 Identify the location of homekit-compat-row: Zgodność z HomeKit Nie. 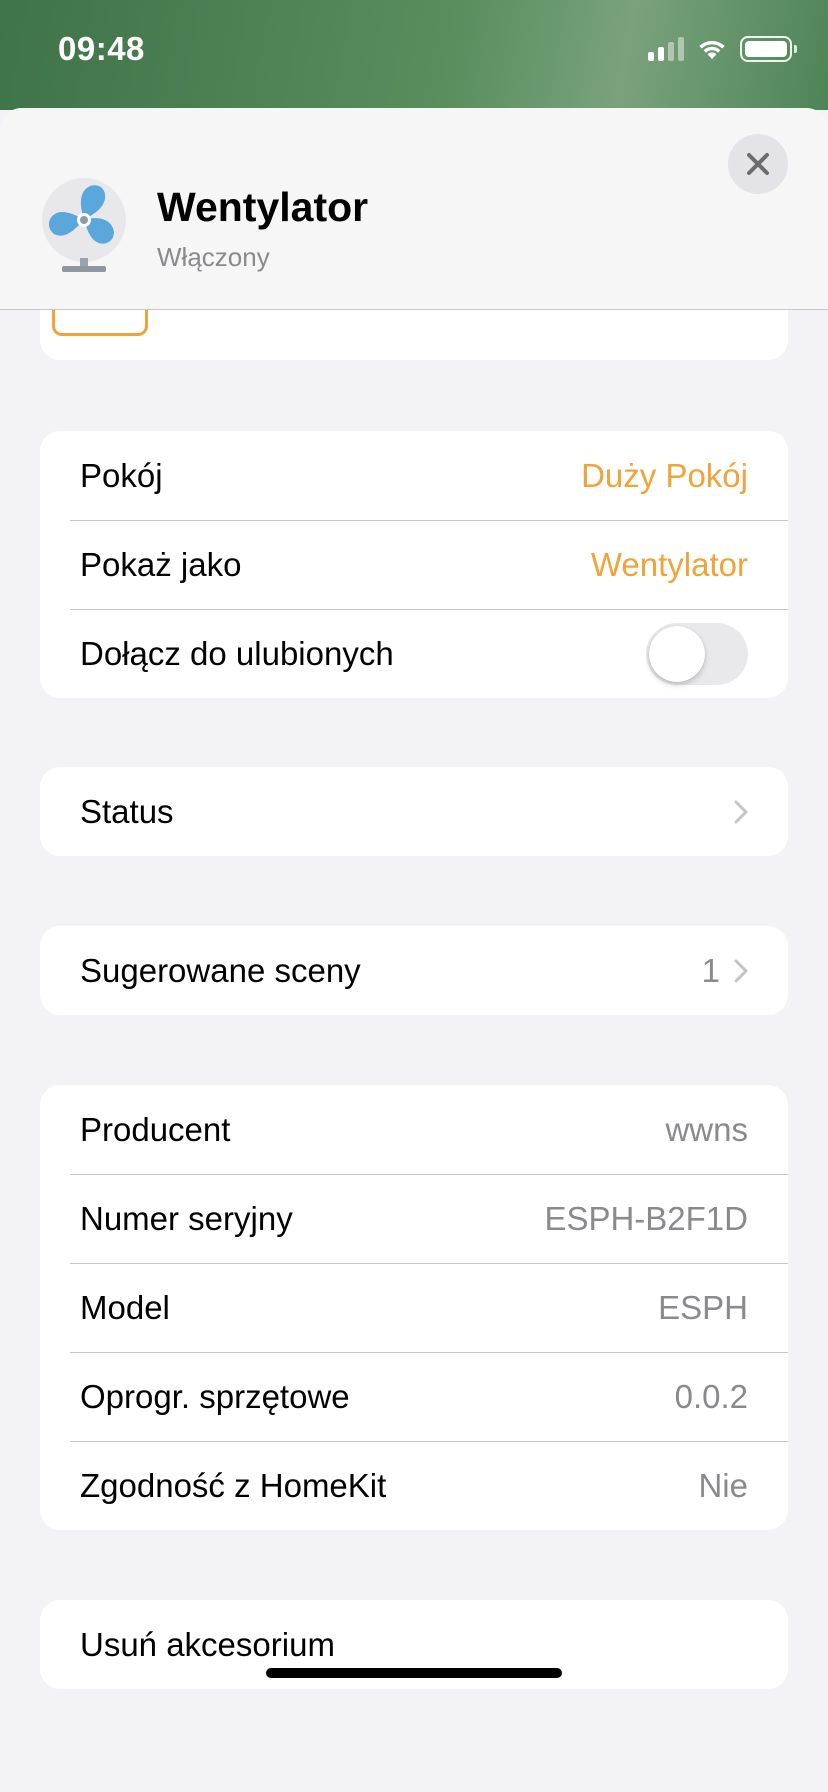
(414, 1485).